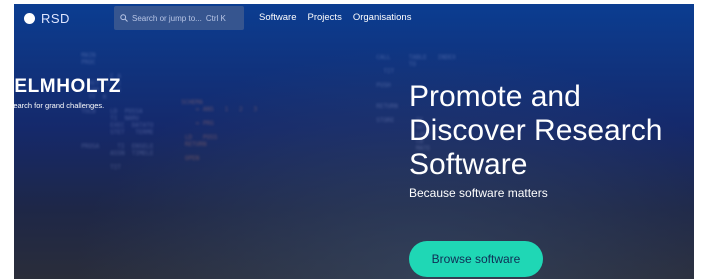  Describe the element at coordinates (536, 130) in the screenshot. I see `hero-headline: Promote and Discover Research Software` at that location.